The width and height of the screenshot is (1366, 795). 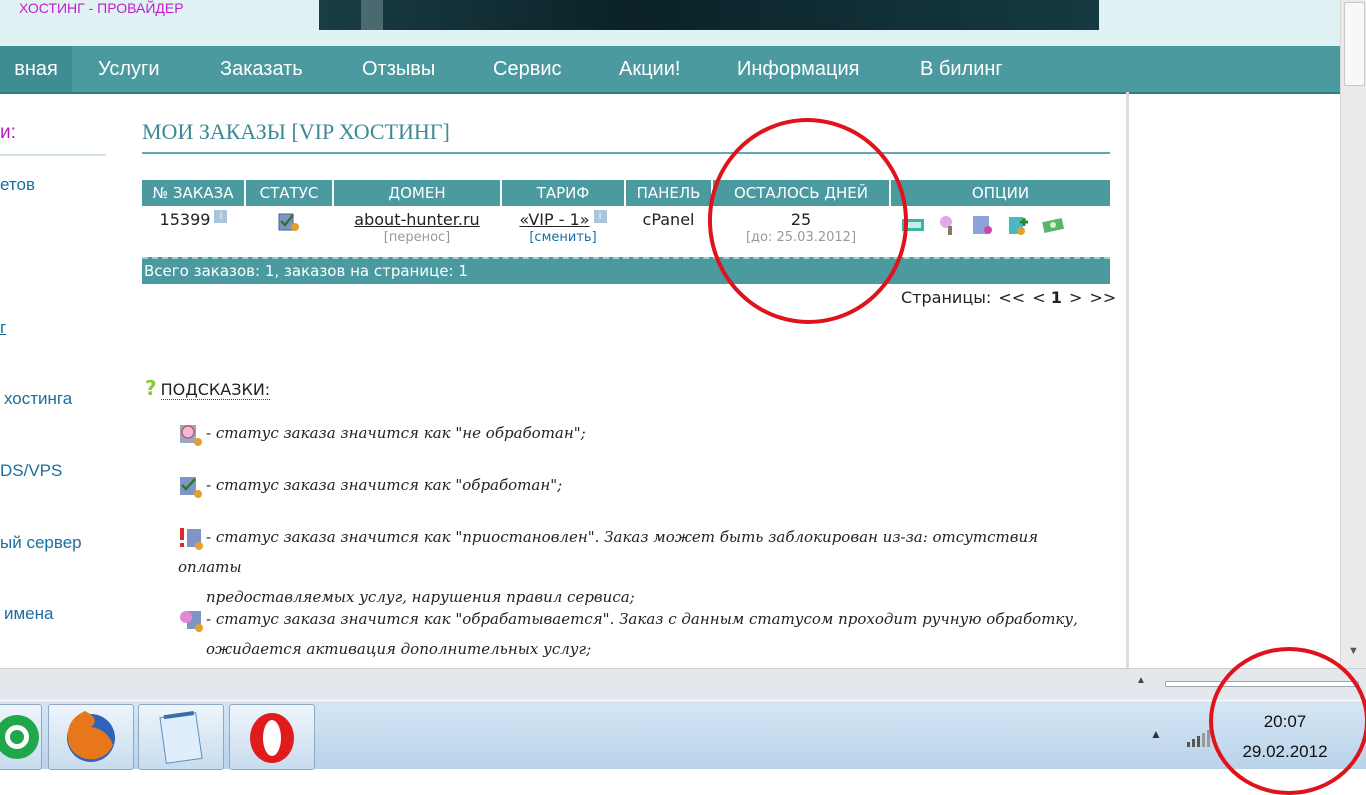 What do you see at coordinates (221, 216) in the screenshot?
I see `info-icon: i` at bounding box center [221, 216].